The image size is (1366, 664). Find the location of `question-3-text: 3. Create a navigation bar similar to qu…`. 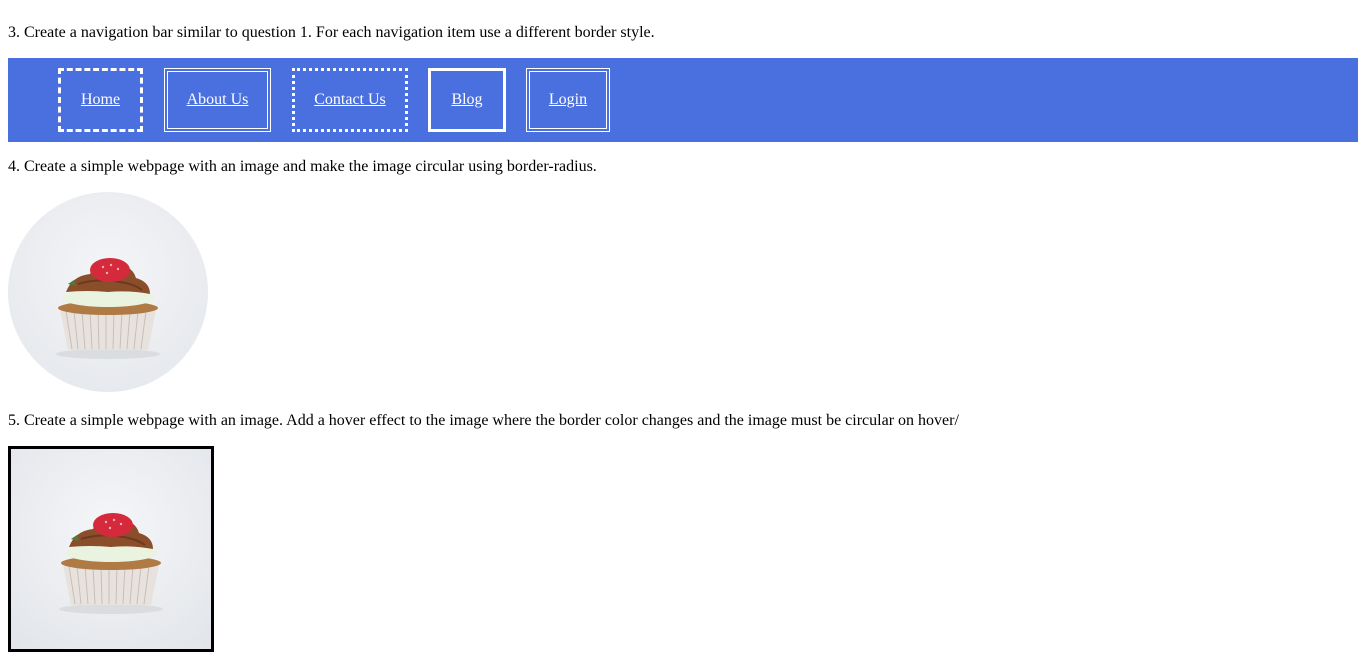

question-3-text: 3. Create a navigation bar similar to qu… is located at coordinates (331, 32).